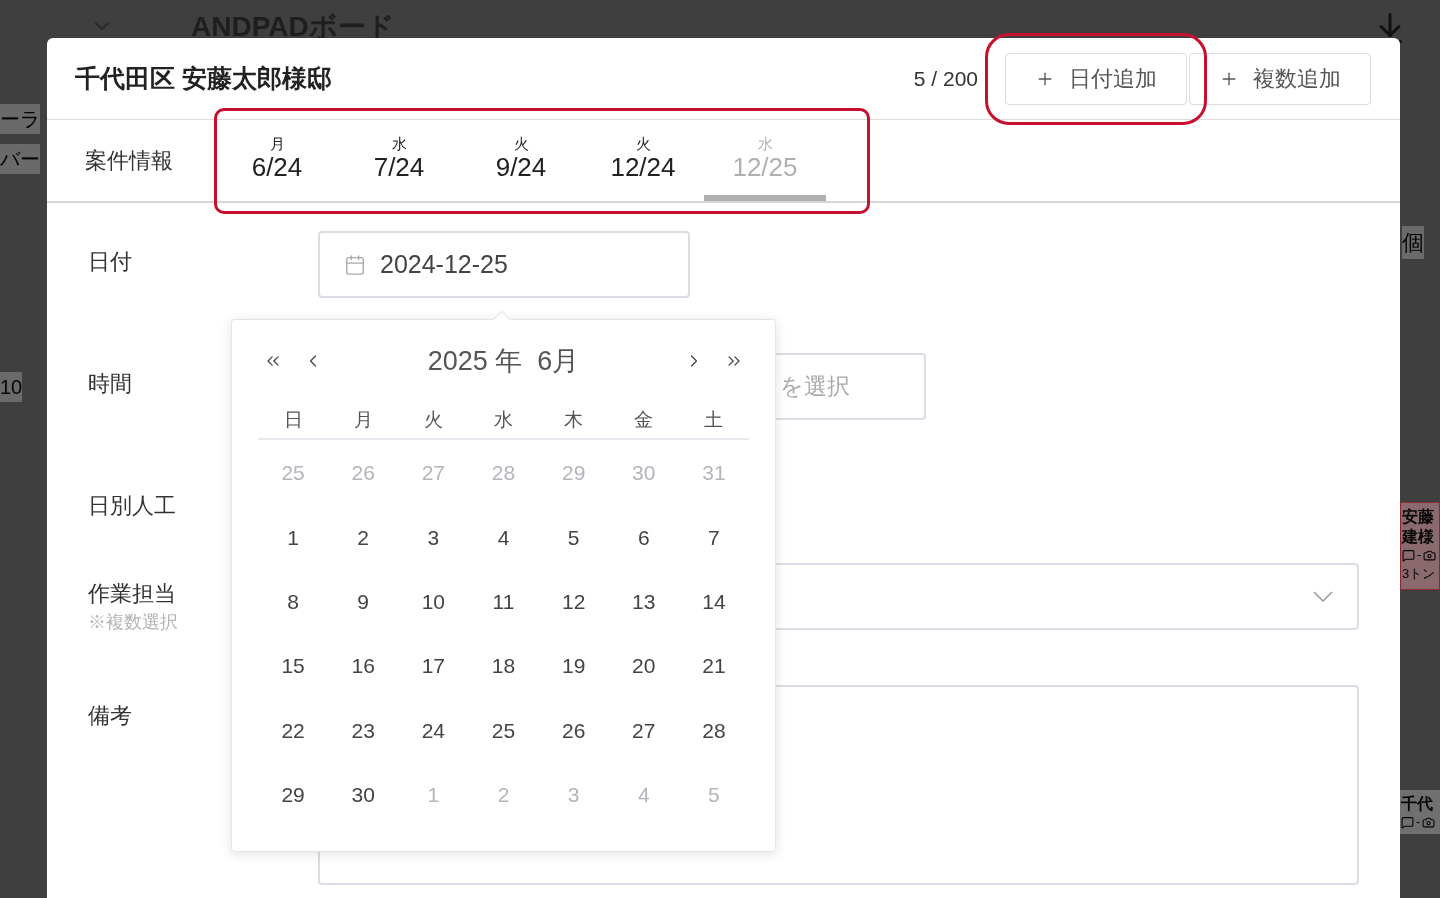 The height and width of the screenshot is (898, 1440). Describe the element at coordinates (433, 730) in the screenshot. I see `calendar-day: 24` at that location.